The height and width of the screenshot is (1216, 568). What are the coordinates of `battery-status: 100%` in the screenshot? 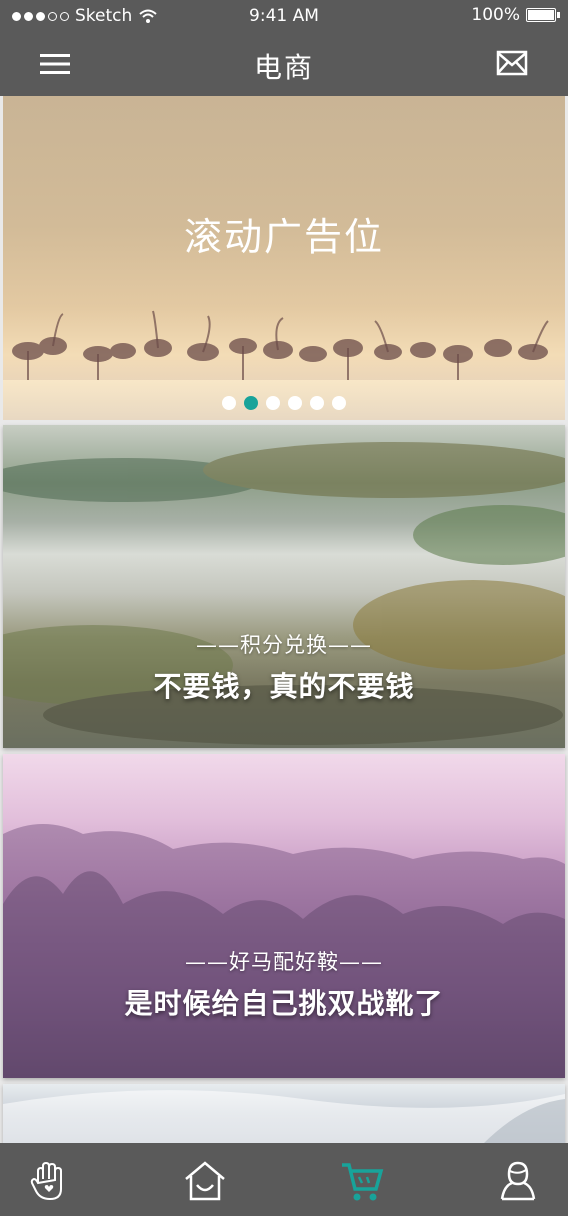 It's located at (515, 15).